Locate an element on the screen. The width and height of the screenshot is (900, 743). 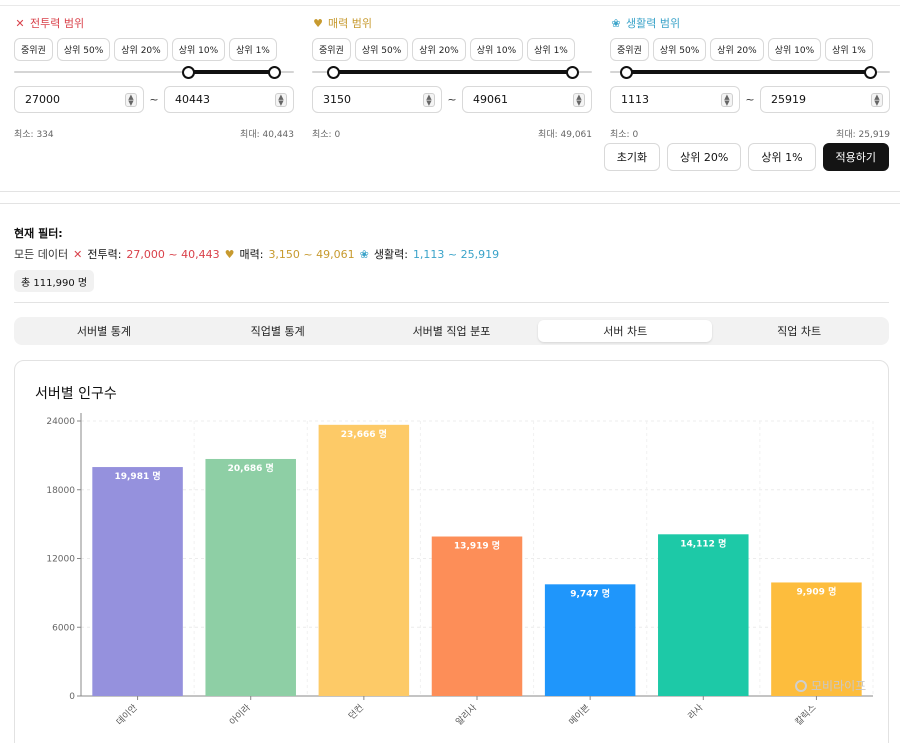
life-filter-value: 1,113 ~ 25,919 is located at coordinates (456, 254).